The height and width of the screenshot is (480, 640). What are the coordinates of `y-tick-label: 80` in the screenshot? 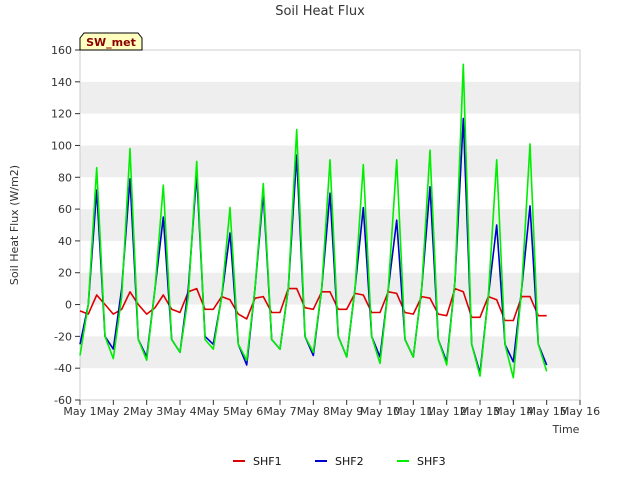 It's located at (65, 177).